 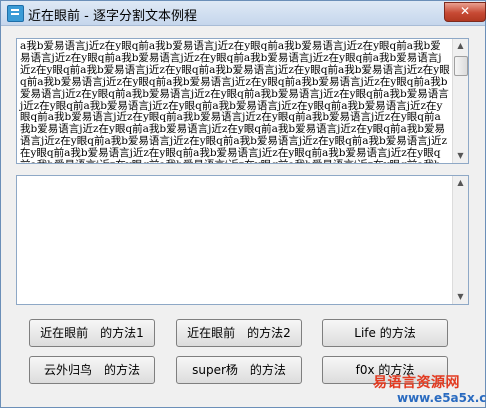 I want to click on result-text-scrollbar: ▲ ▼, so click(x=460, y=240).